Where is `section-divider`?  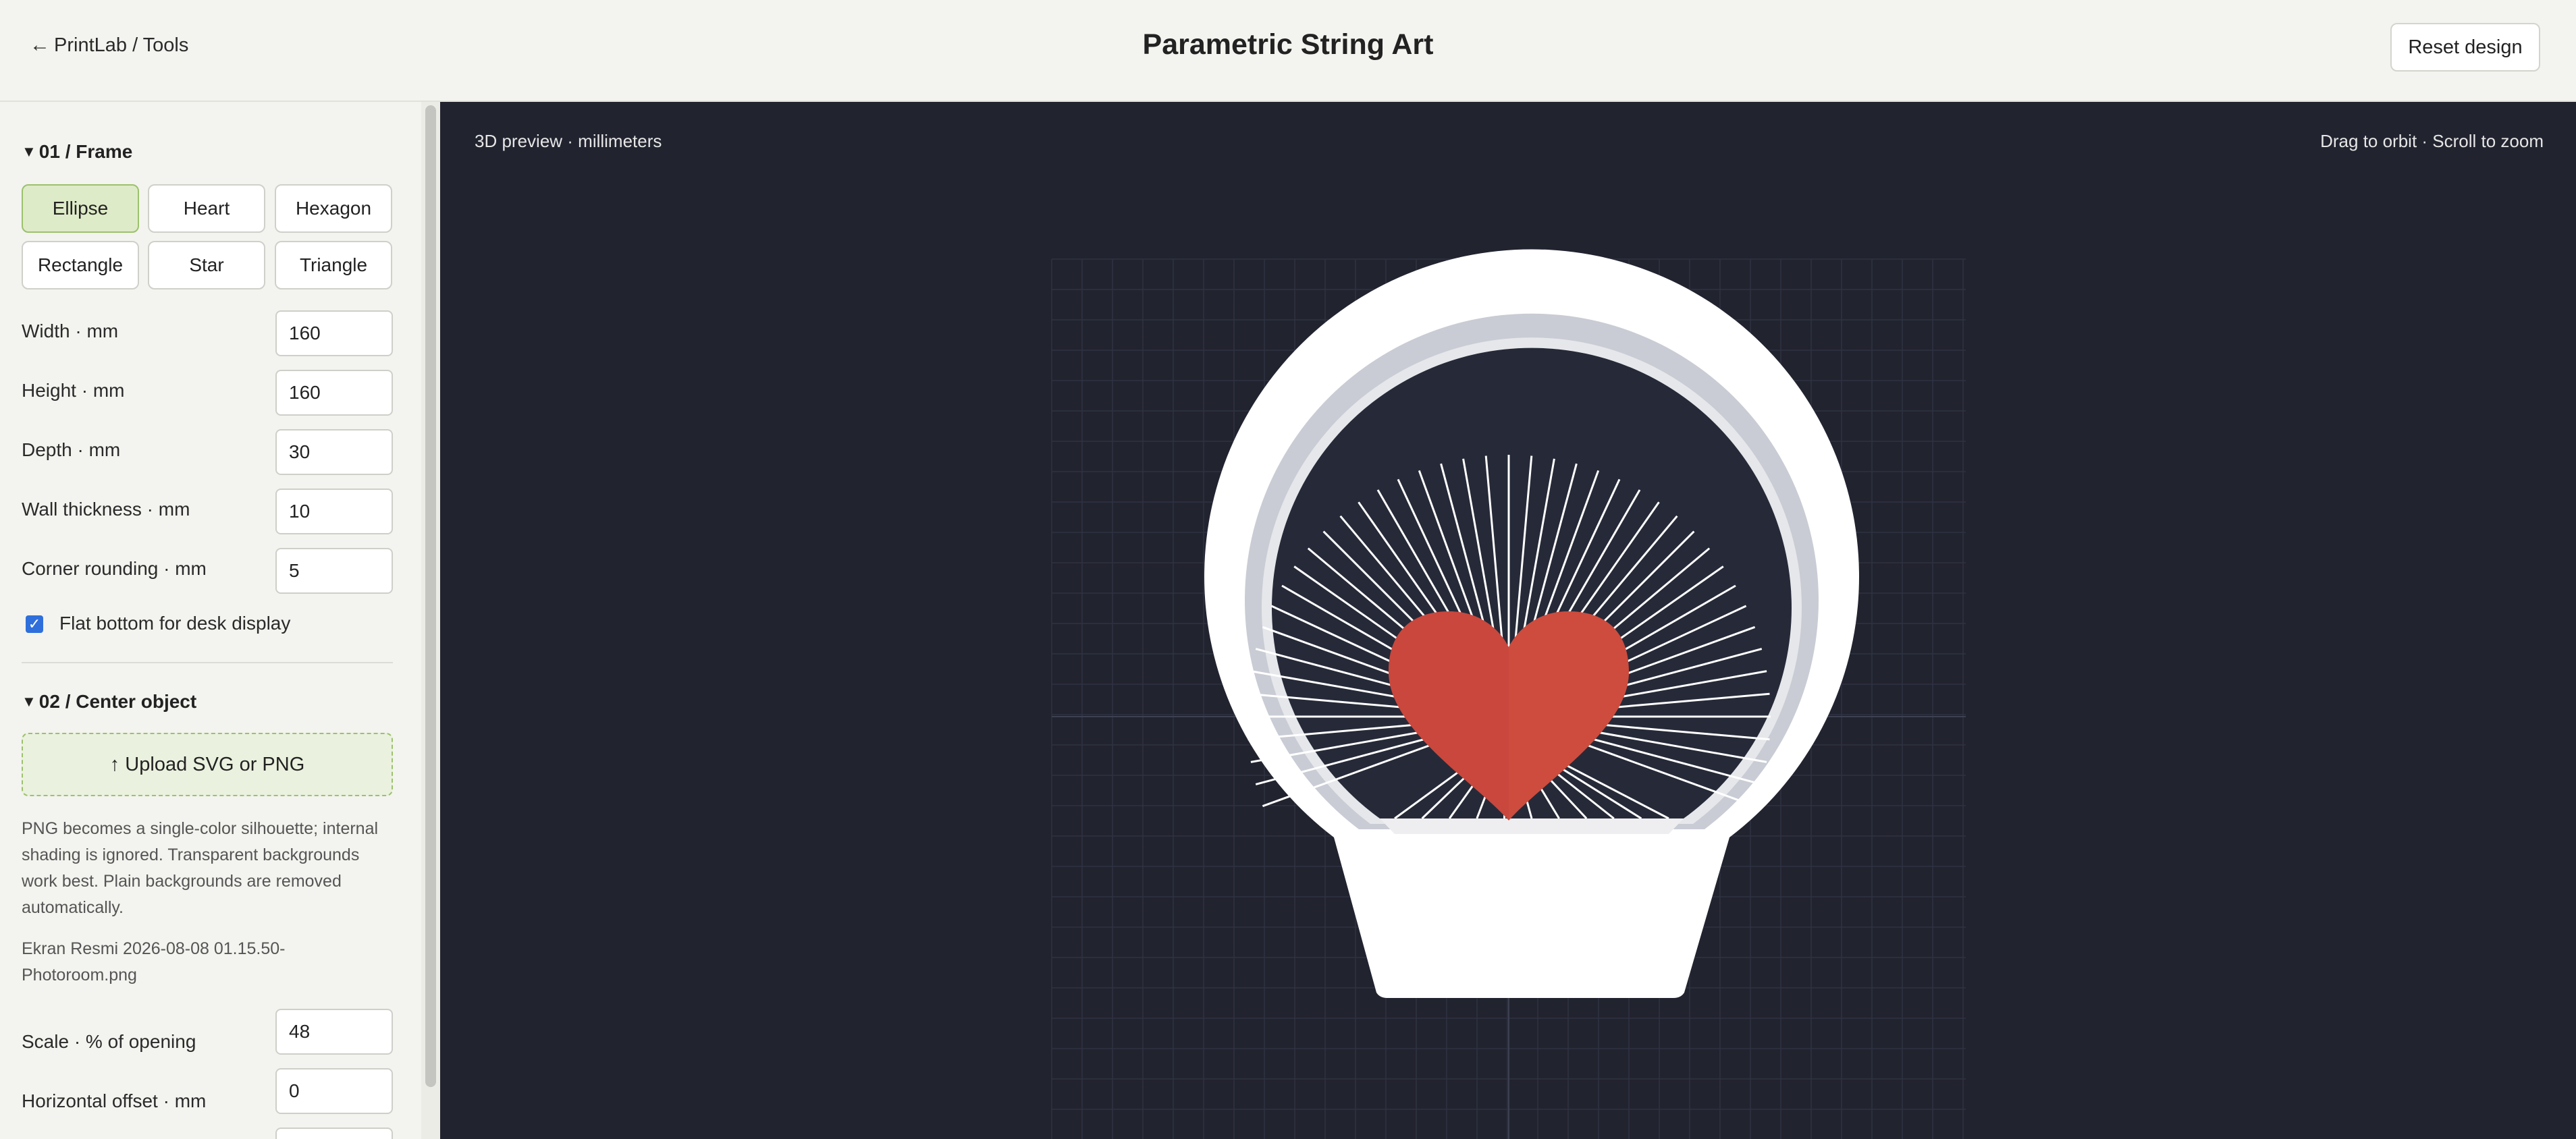 section-divider is located at coordinates (208, 662).